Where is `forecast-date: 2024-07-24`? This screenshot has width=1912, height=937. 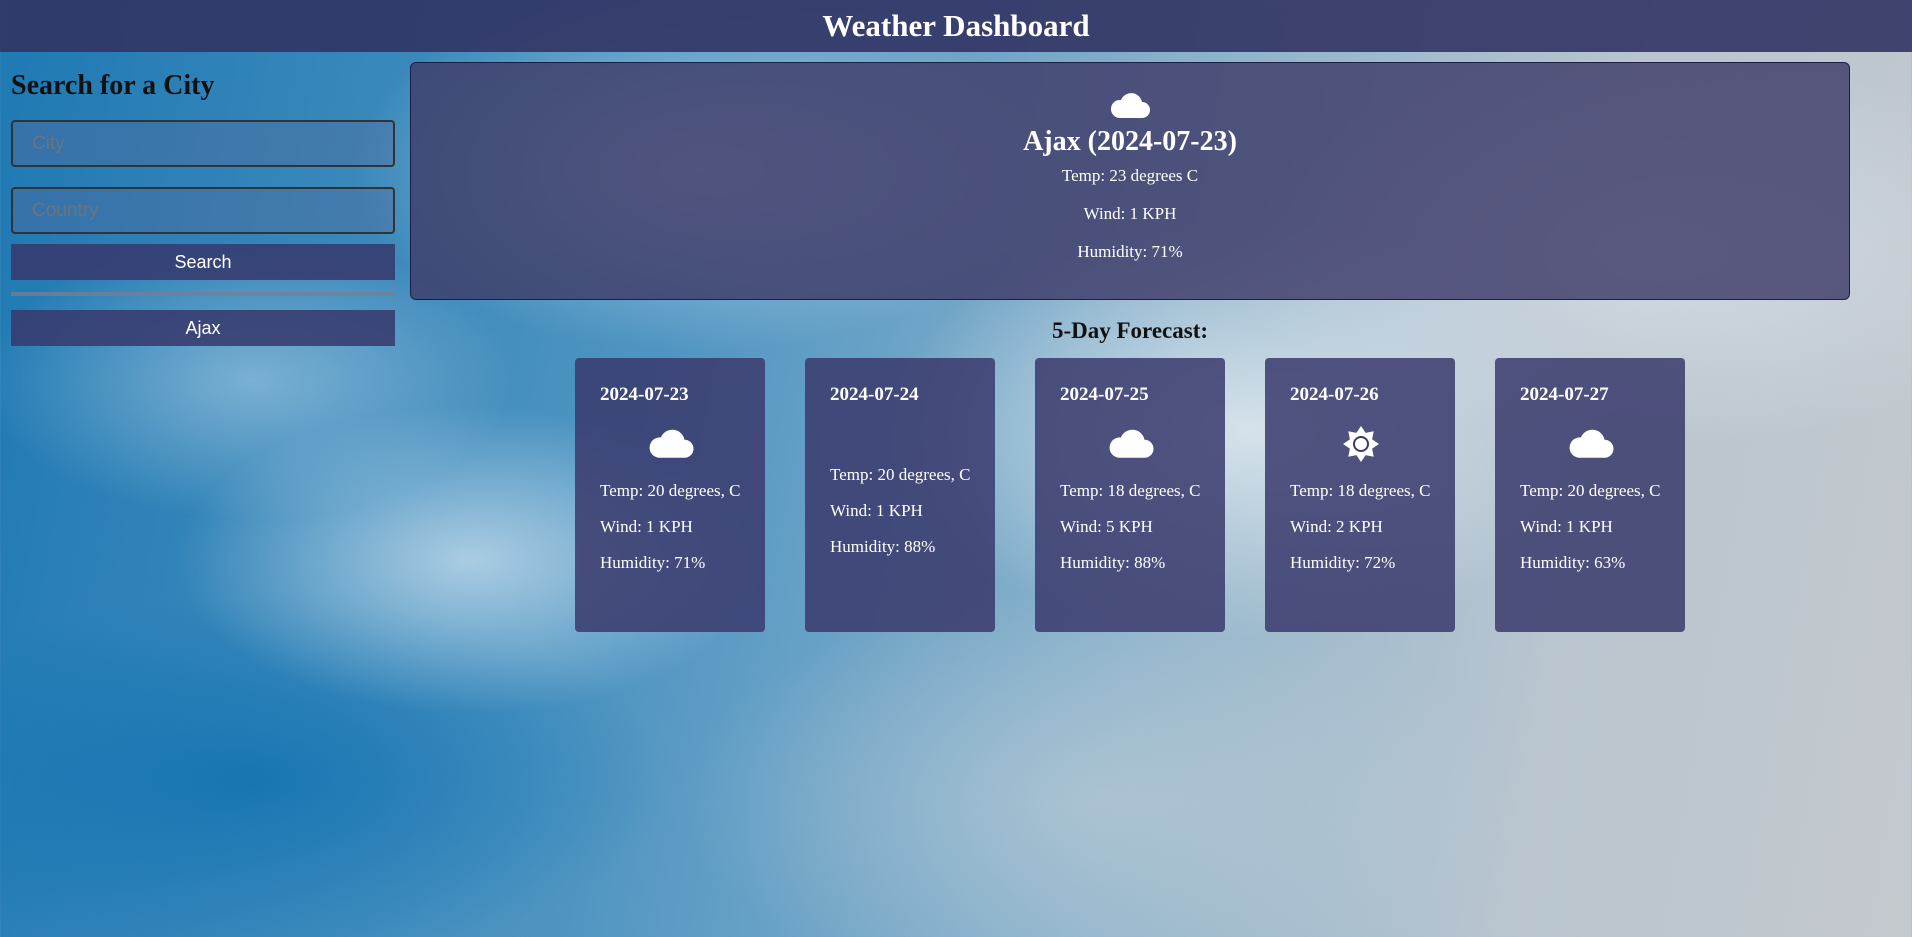 forecast-date: 2024-07-24 is located at coordinates (874, 394).